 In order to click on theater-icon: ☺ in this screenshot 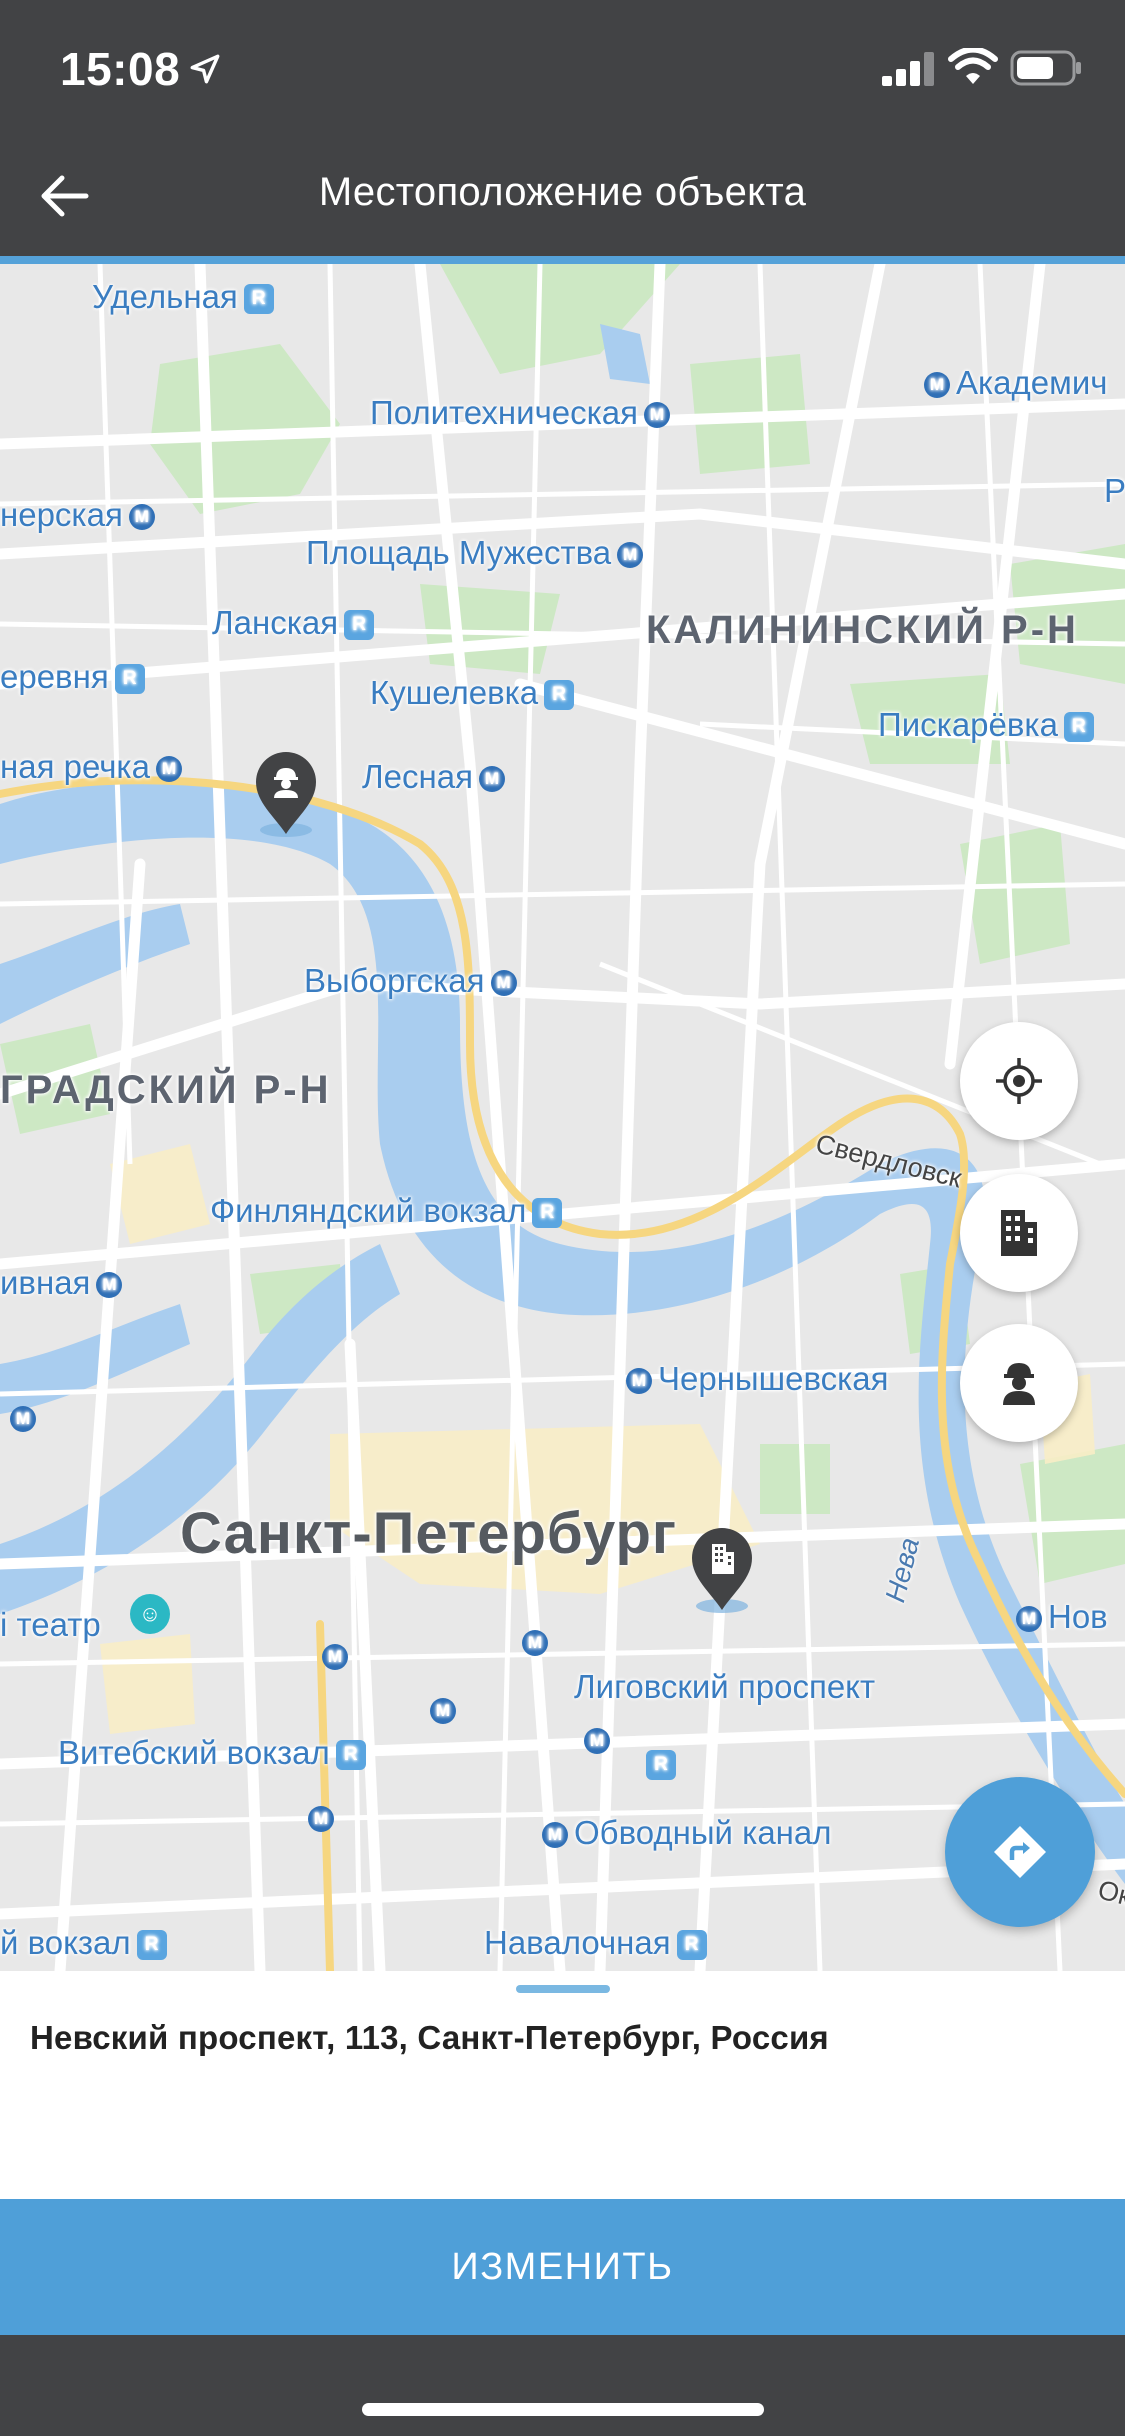, I will do `click(150, 1614)`.